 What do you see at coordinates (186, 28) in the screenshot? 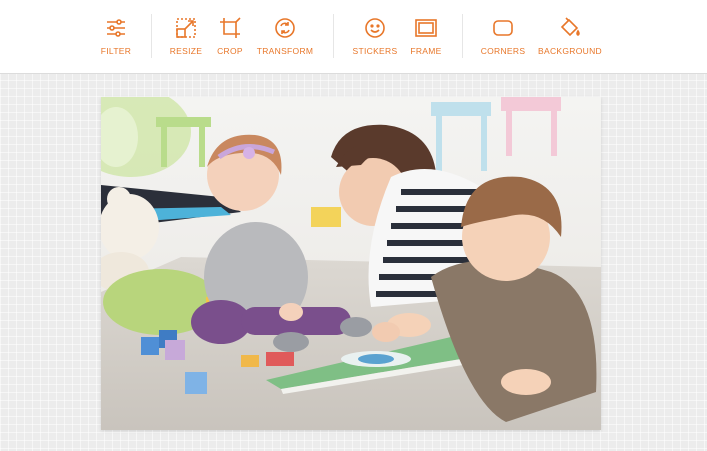
I see `resize-icon` at bounding box center [186, 28].